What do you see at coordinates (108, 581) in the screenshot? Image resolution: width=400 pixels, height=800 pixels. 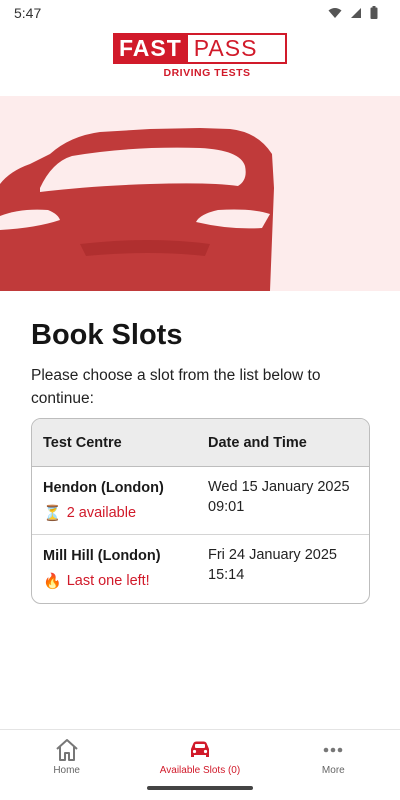 I see `availability-text: Last one left!` at bounding box center [108, 581].